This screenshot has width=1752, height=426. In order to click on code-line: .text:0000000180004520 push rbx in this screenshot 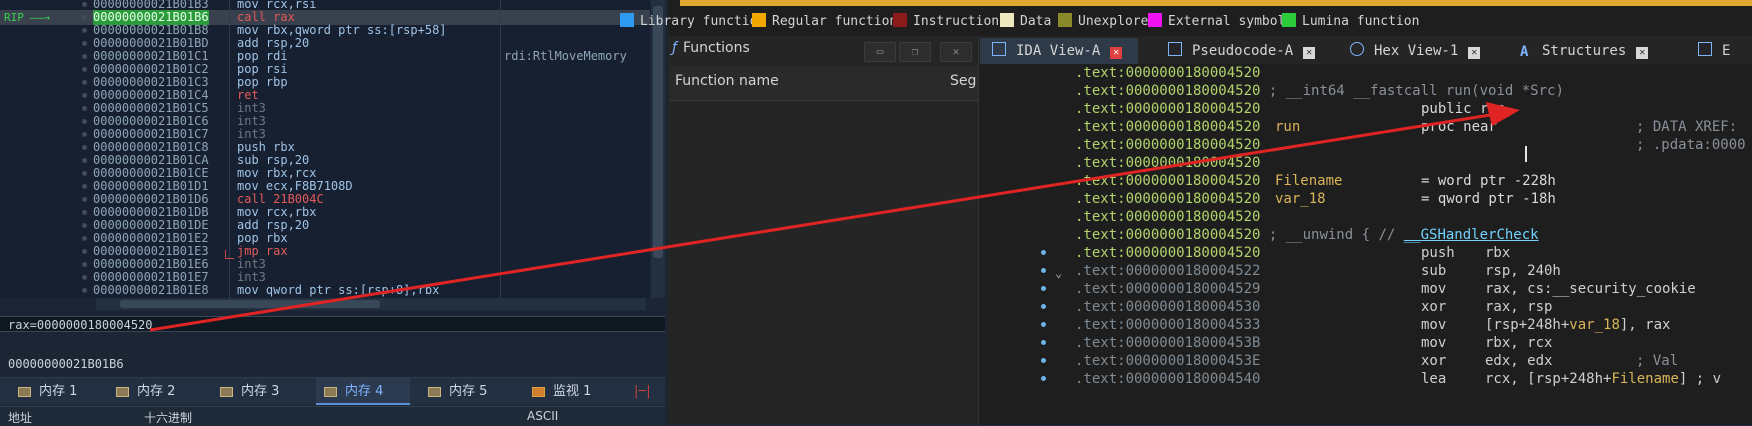, I will do `click(1292, 253)`.